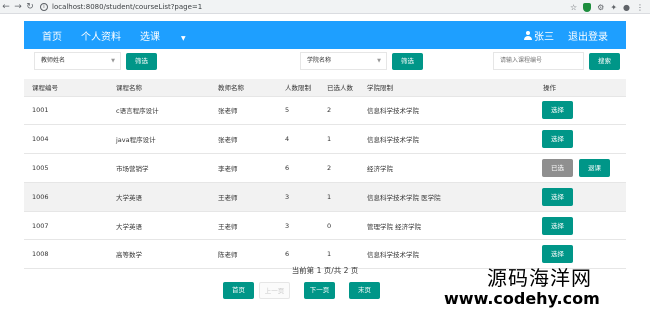 The height and width of the screenshot is (314, 650). I want to click on cell-course-id: 1006, so click(66, 197).